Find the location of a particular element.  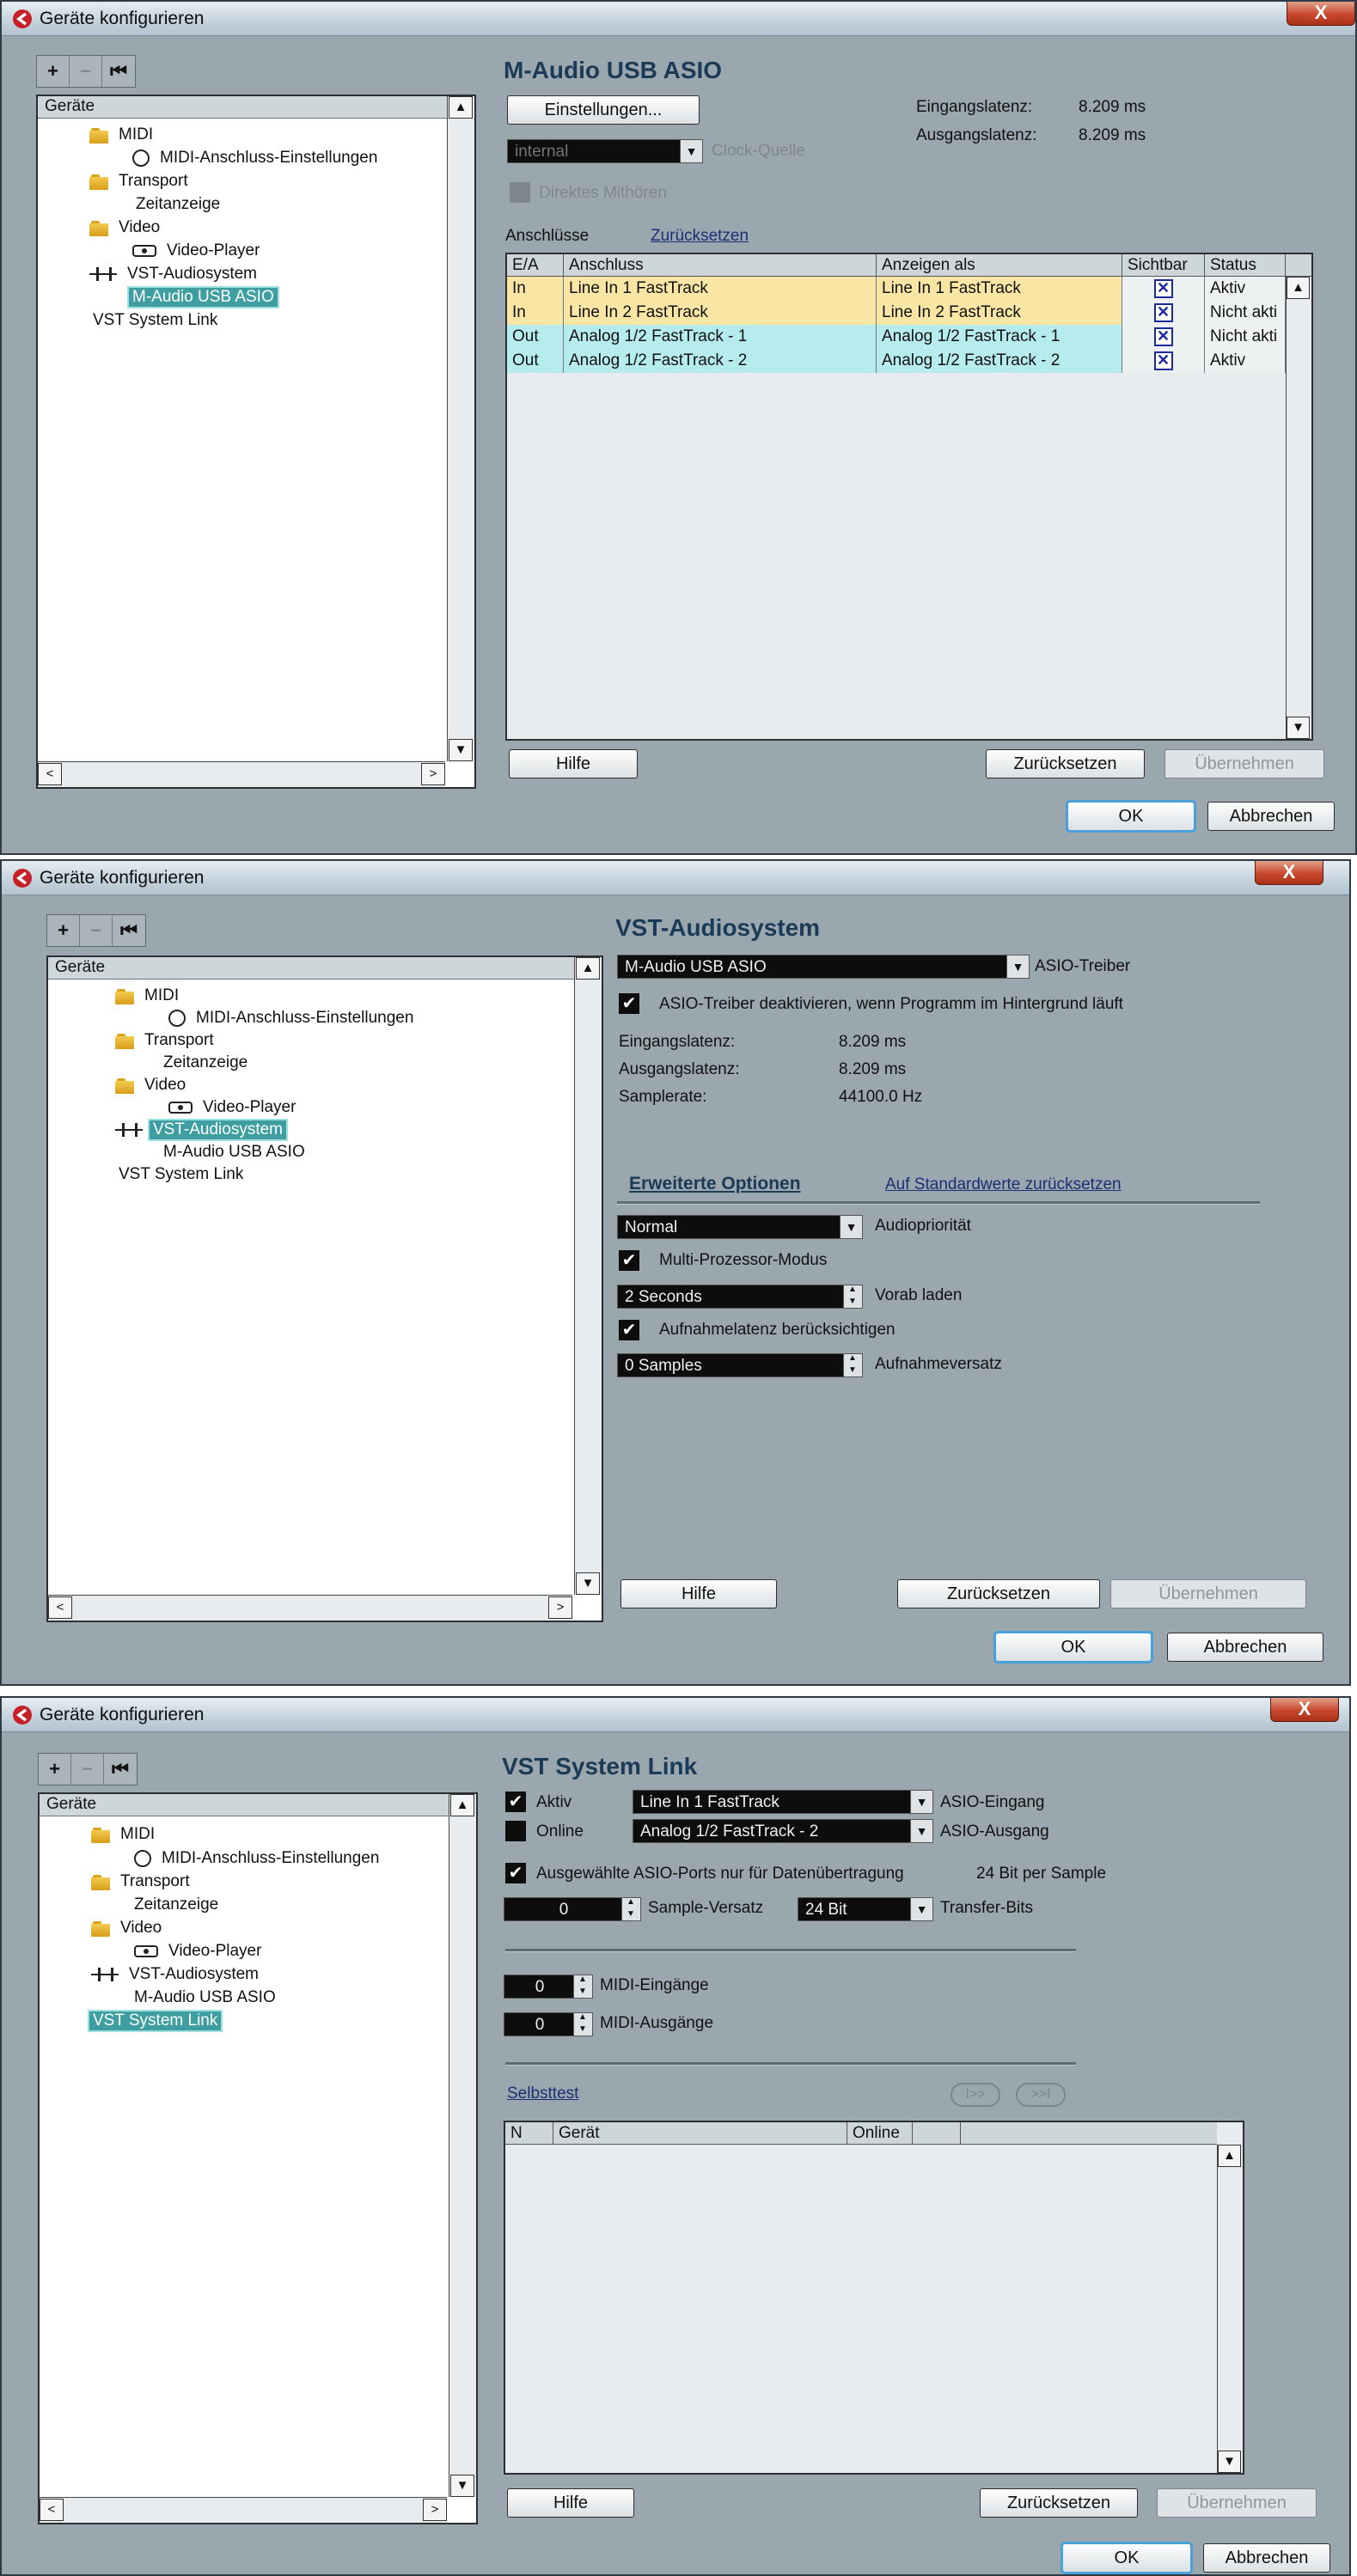

col-device: Gerät is located at coordinates (700, 2133).